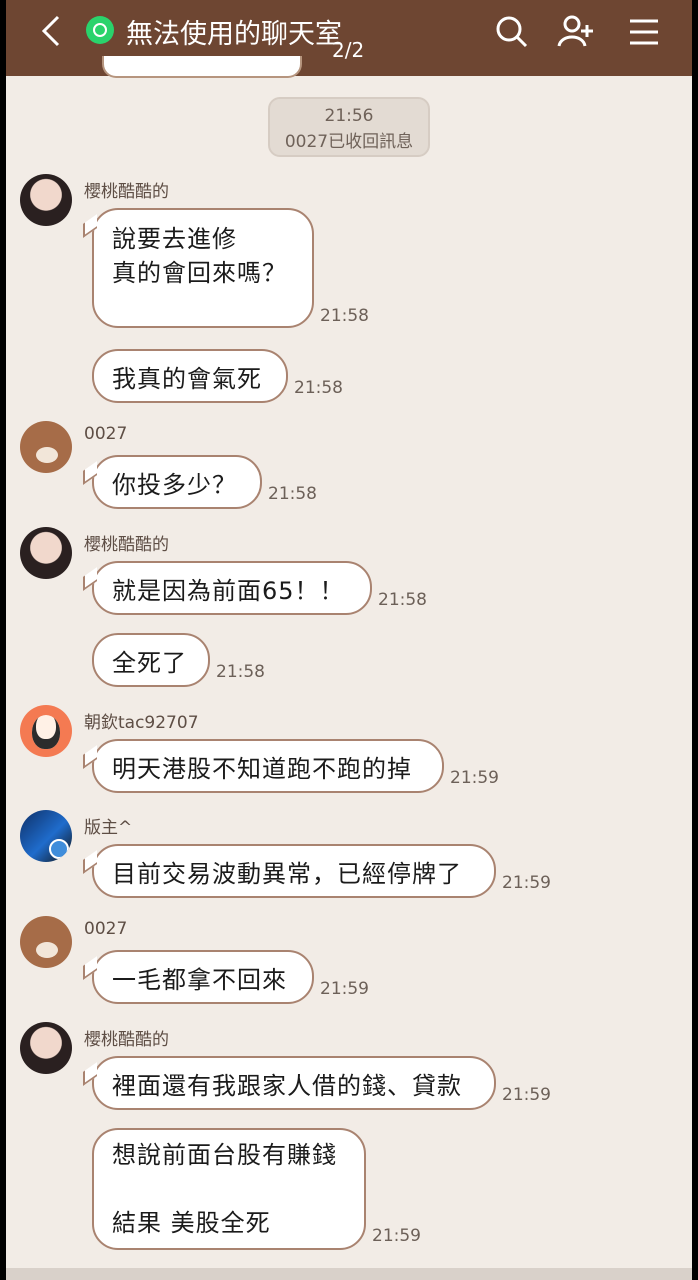 The width and height of the screenshot is (698, 1280). What do you see at coordinates (294, 1083) in the screenshot?
I see `message-bubble: 裡面還有我跟家人借的錢、貸款` at bounding box center [294, 1083].